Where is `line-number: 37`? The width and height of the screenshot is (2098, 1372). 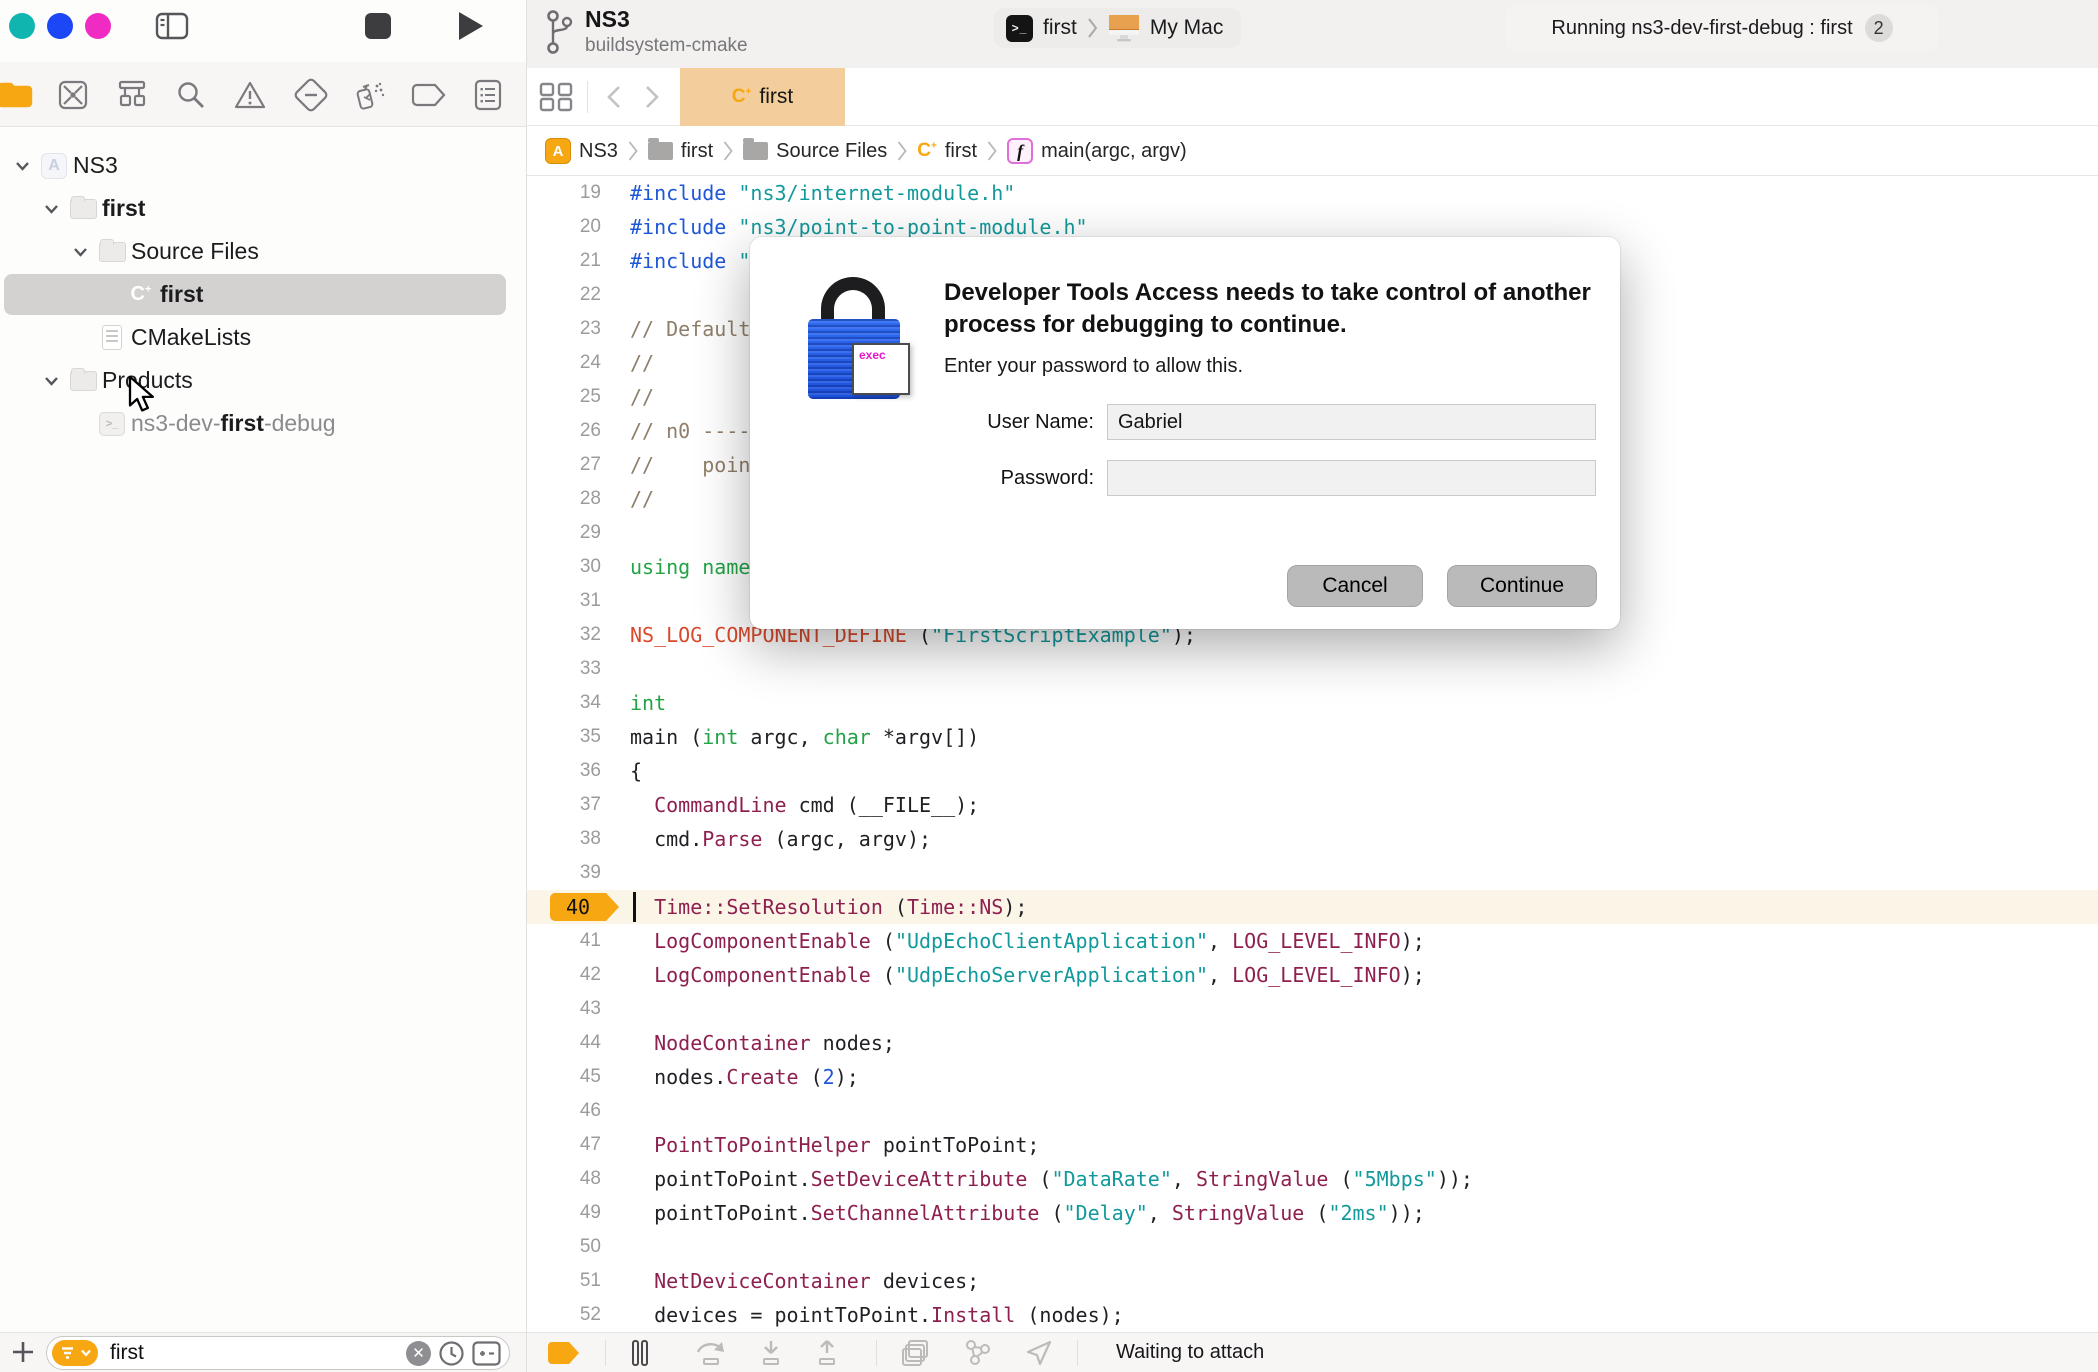 line-number: 37 is located at coordinates (564, 805).